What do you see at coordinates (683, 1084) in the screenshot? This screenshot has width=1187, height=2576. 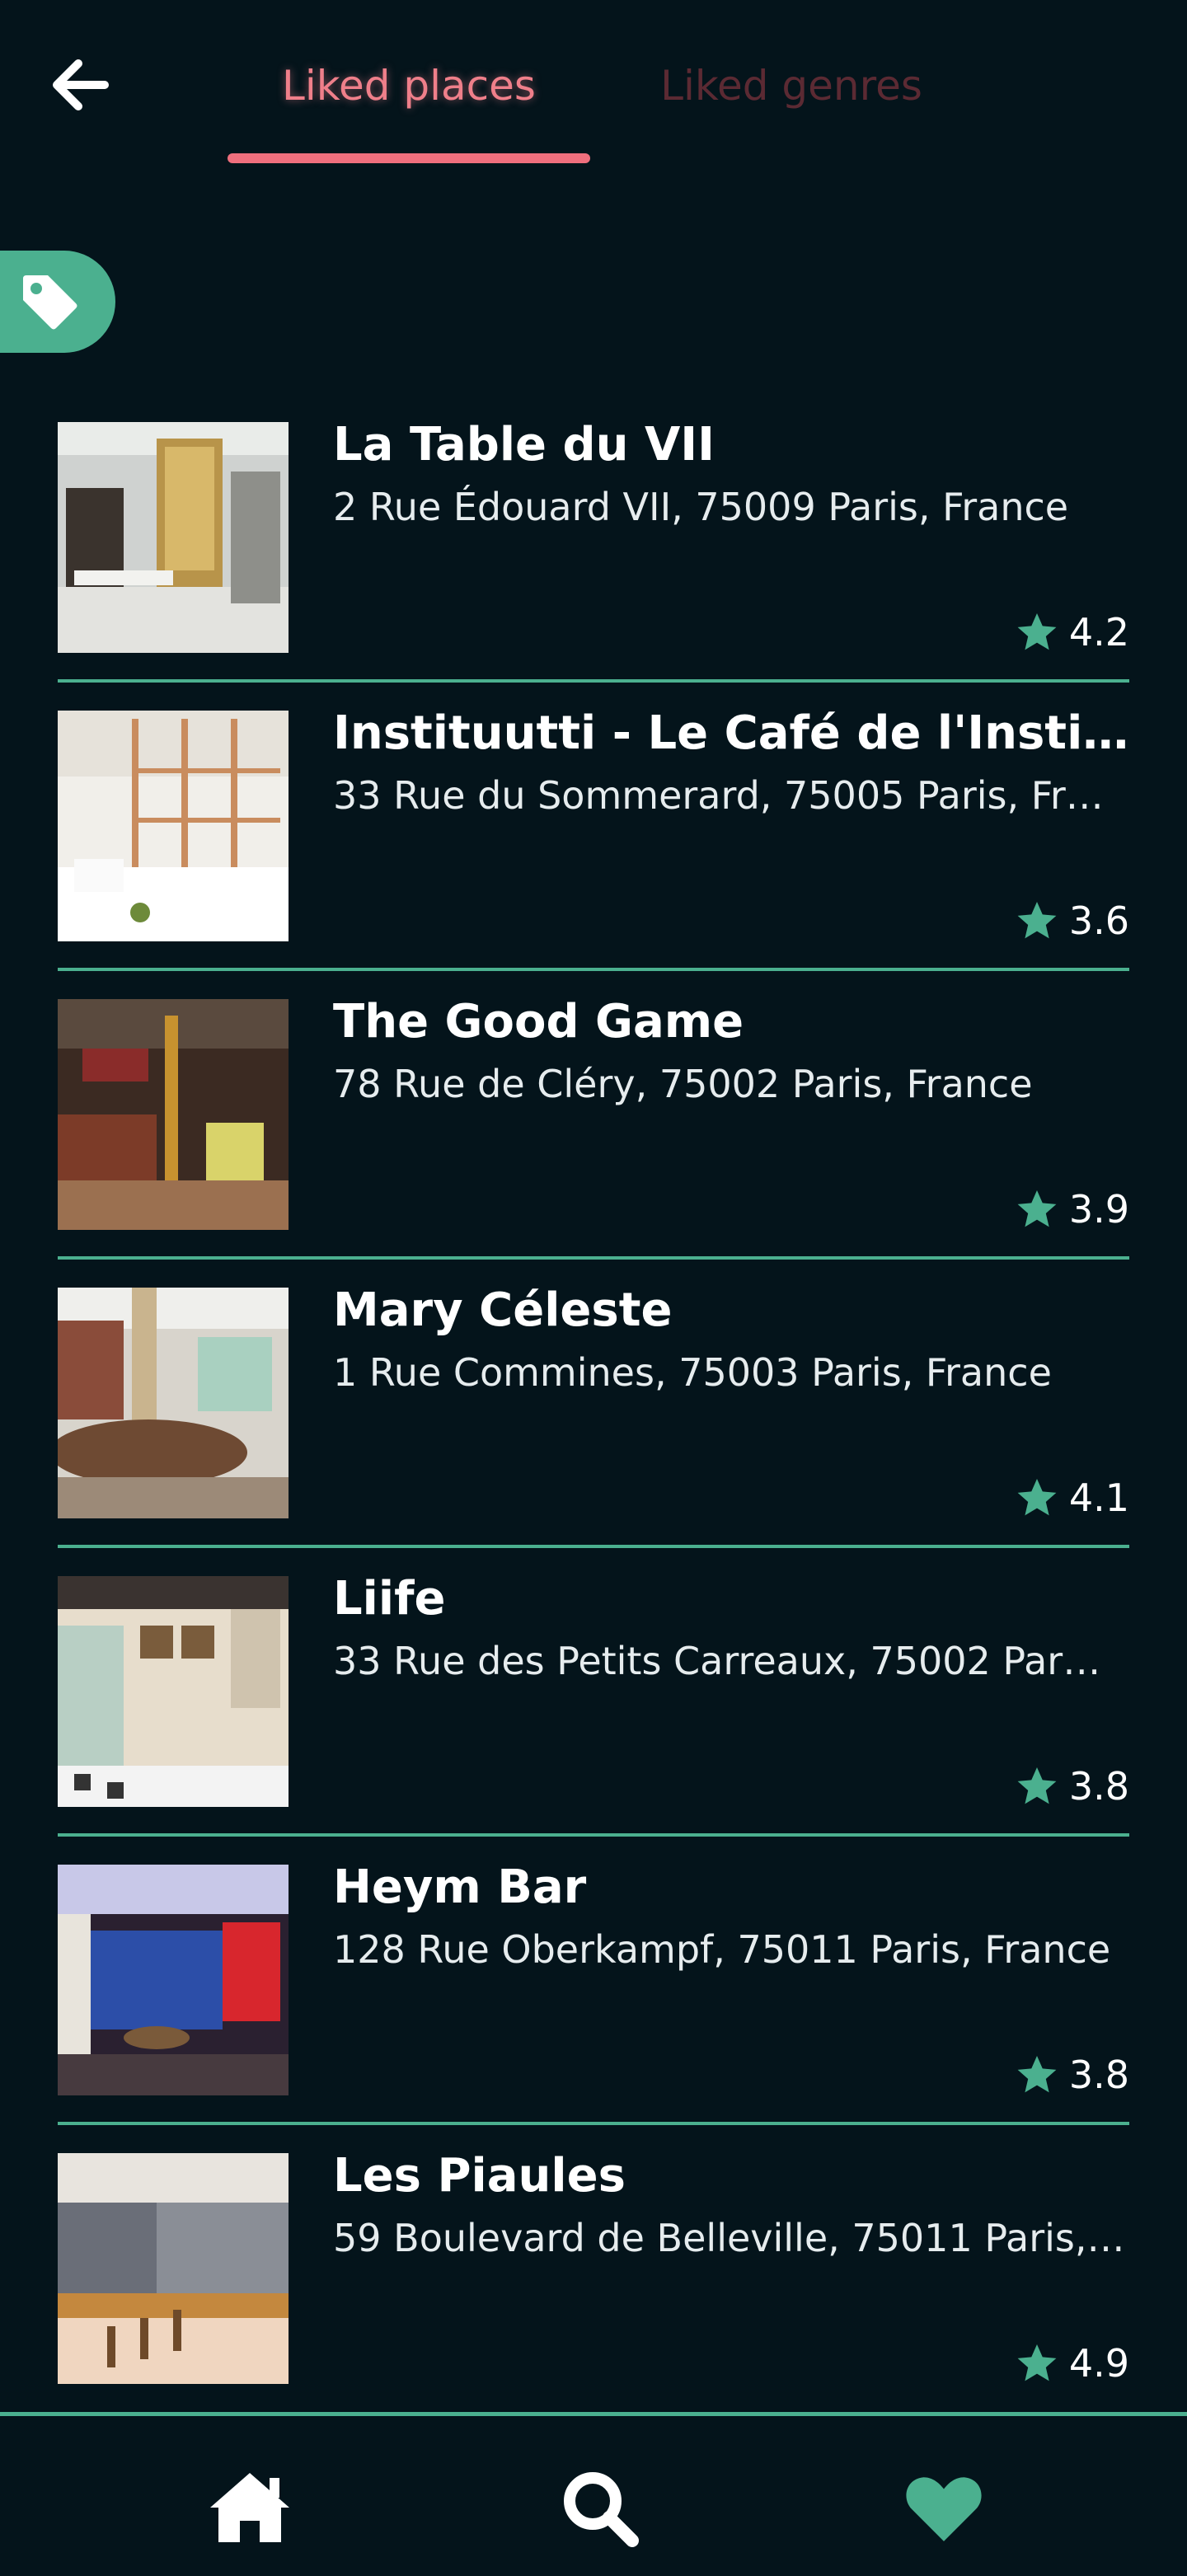 I see `place-address: 78 Rue de Cléry, 75002 Paris, France` at bounding box center [683, 1084].